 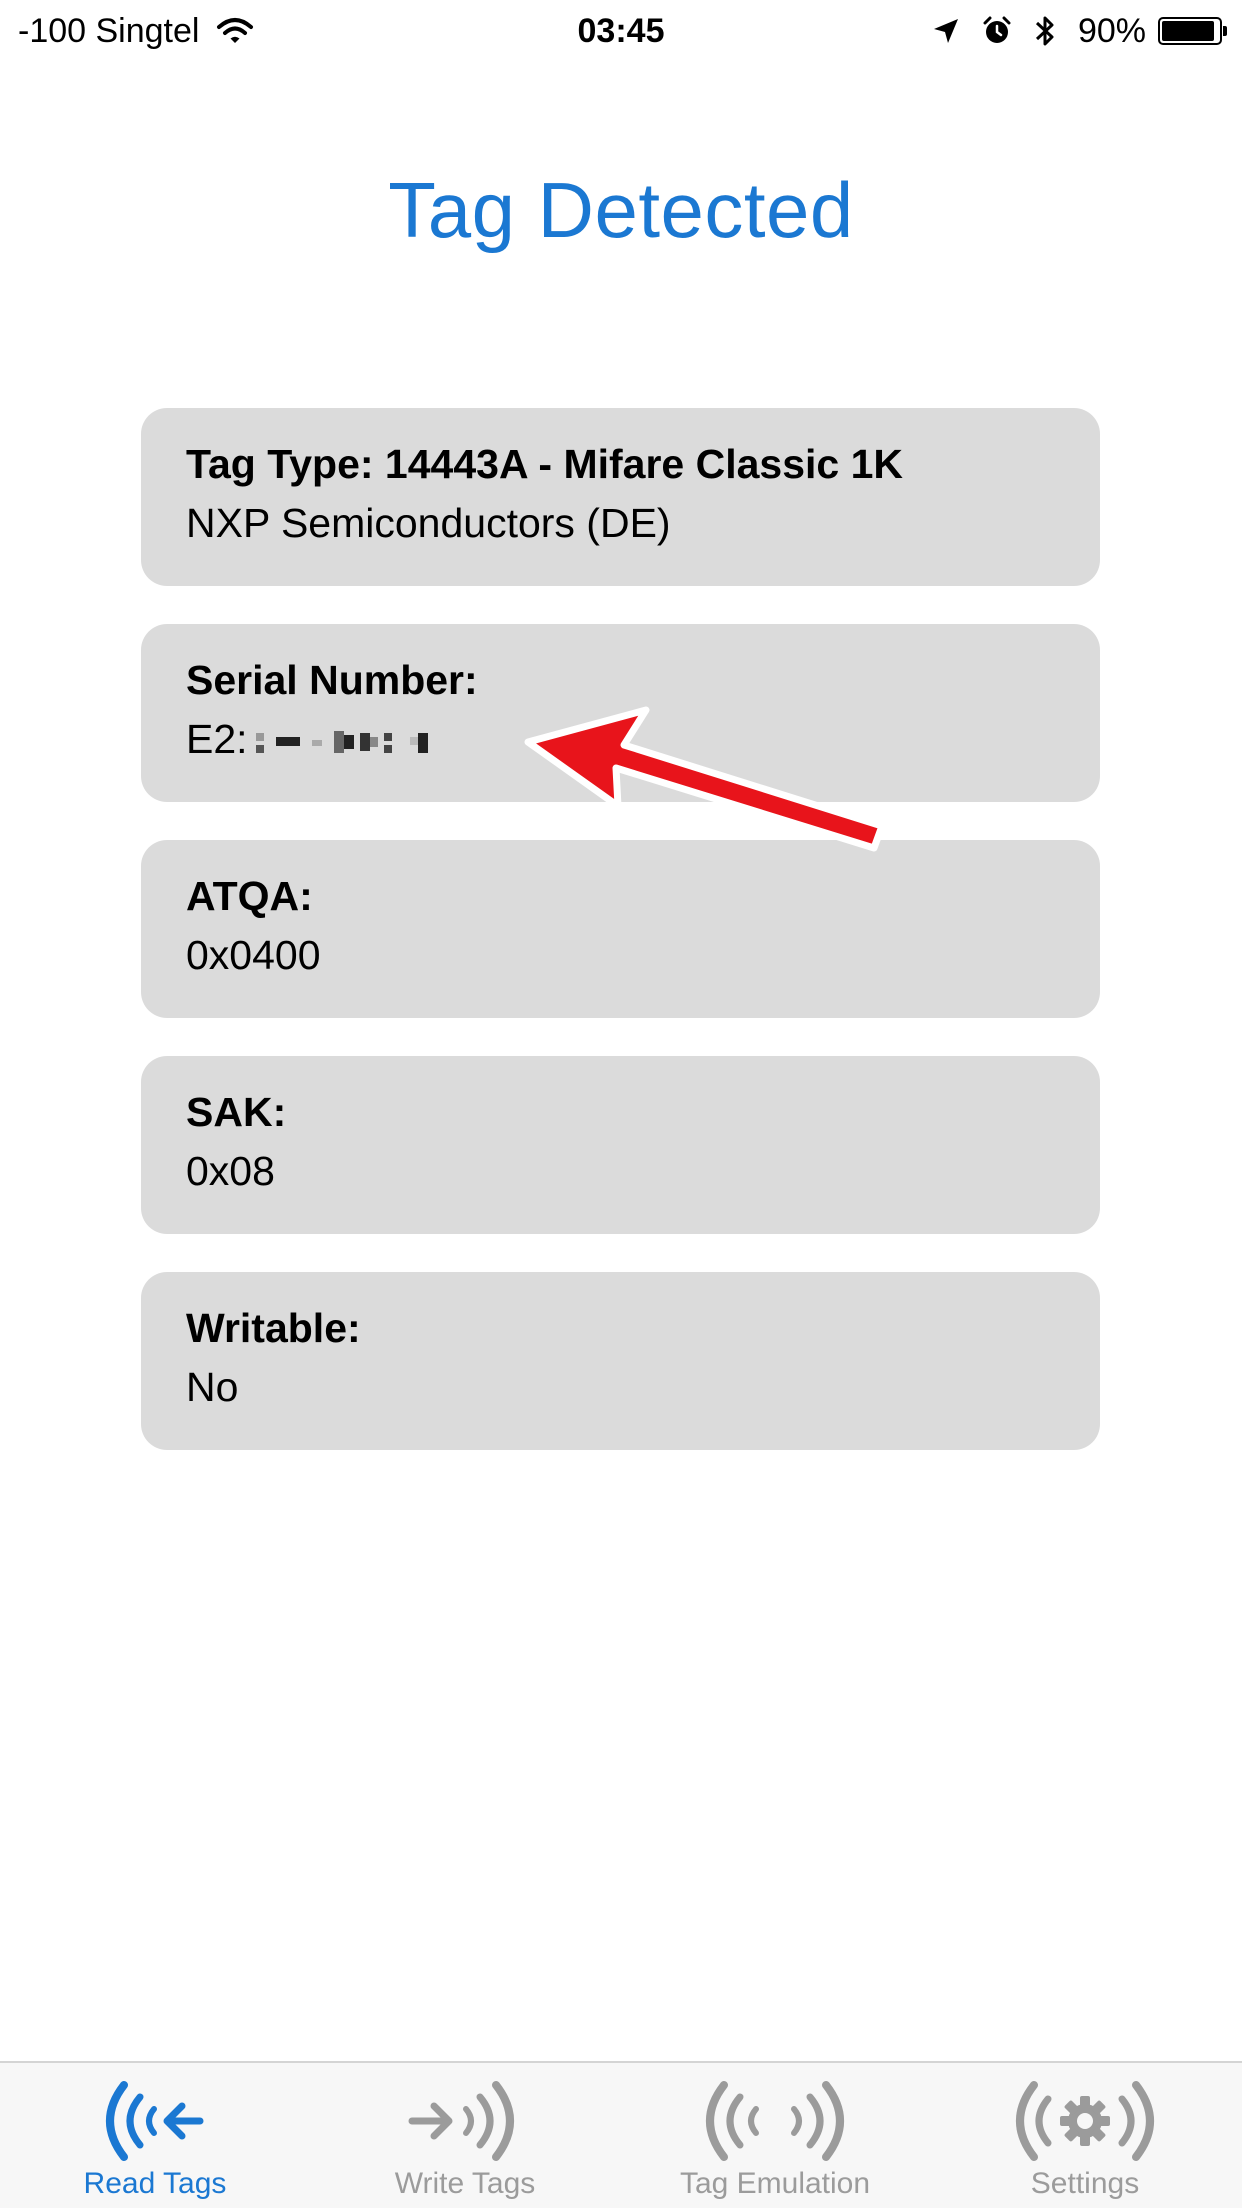 I want to click on tab-label: Tag Emulation, so click(x=775, y=2183).